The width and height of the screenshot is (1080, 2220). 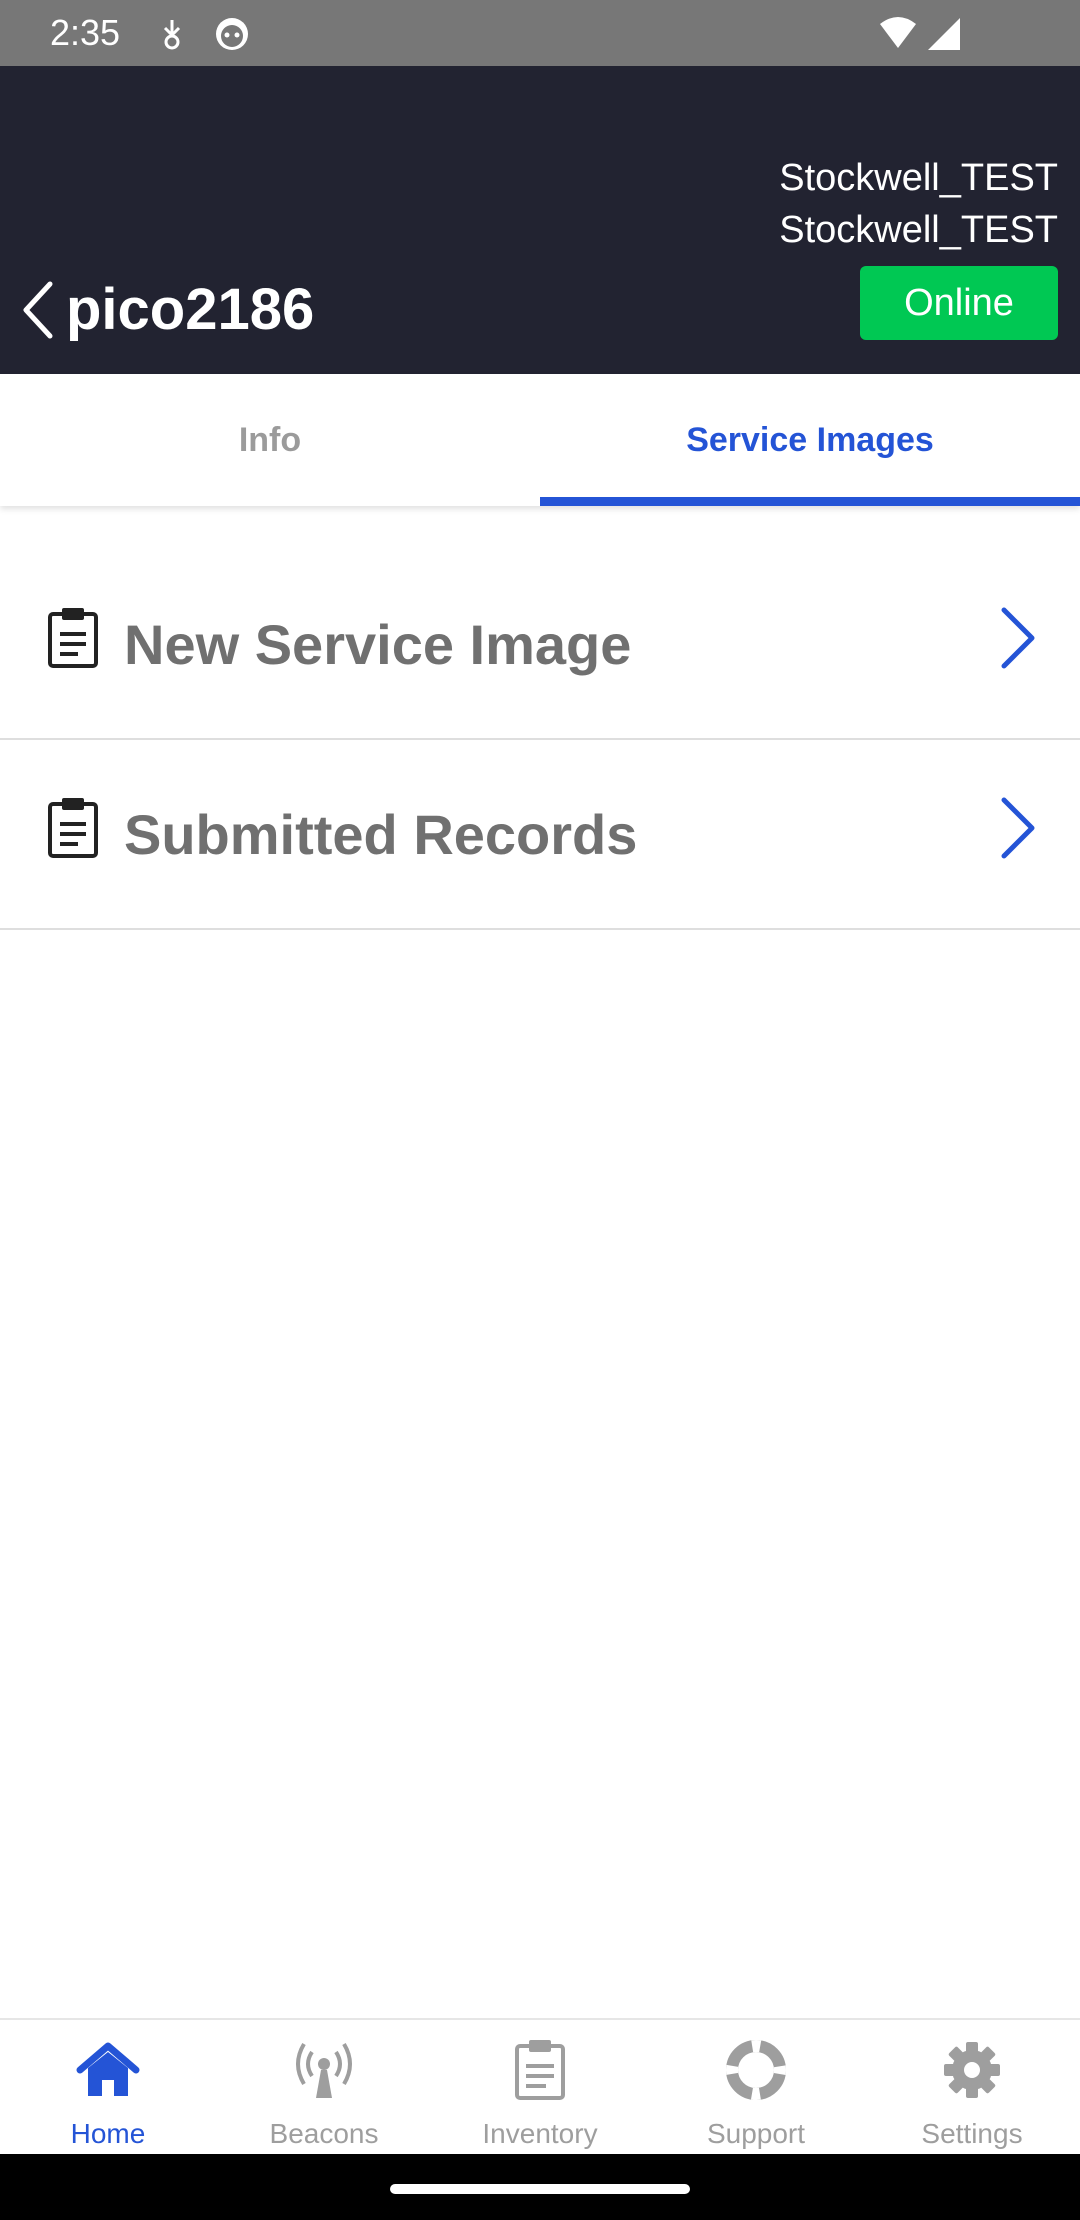 I want to click on download-indicator-icon, so click(x=172, y=35).